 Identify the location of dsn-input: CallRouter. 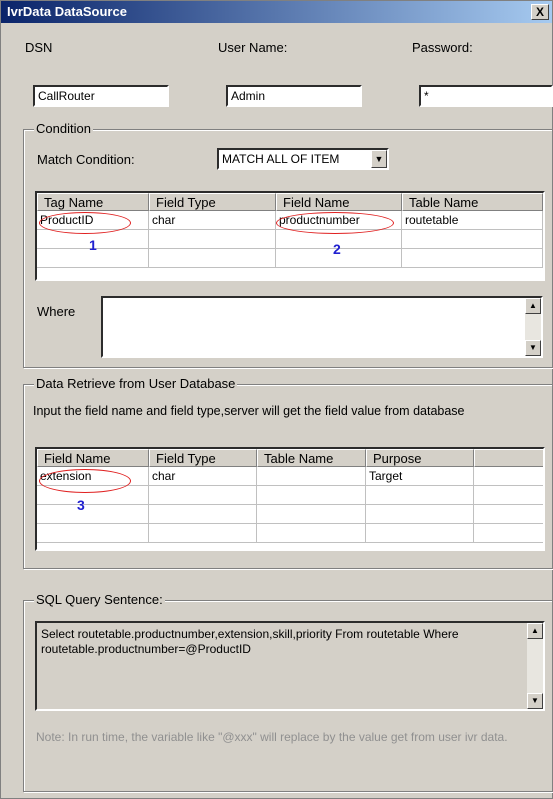
(101, 96).